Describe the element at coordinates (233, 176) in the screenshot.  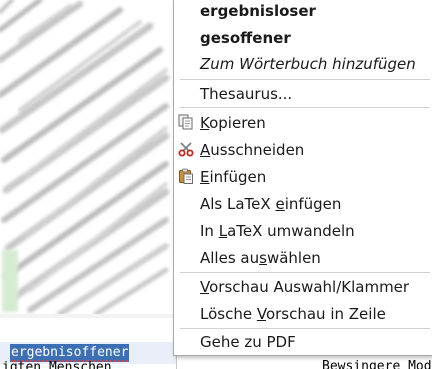
I see `menu-item-label: Einfügen` at that location.